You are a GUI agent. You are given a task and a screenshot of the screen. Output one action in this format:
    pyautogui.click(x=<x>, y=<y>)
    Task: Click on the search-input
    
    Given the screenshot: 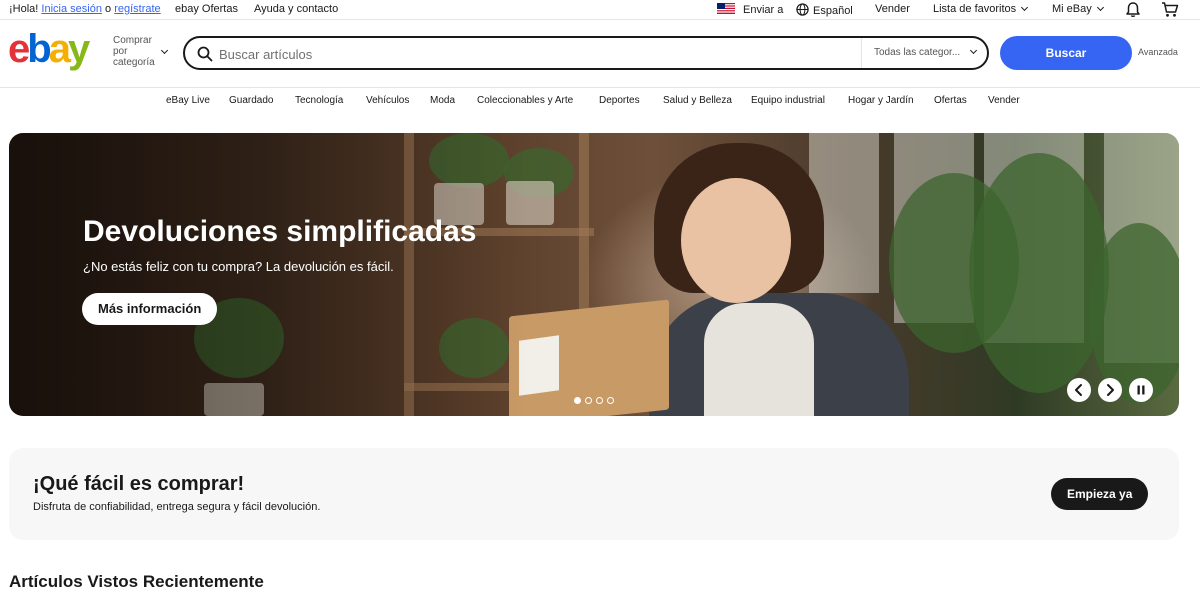 What is the action you would take?
    pyautogui.click(x=529, y=54)
    